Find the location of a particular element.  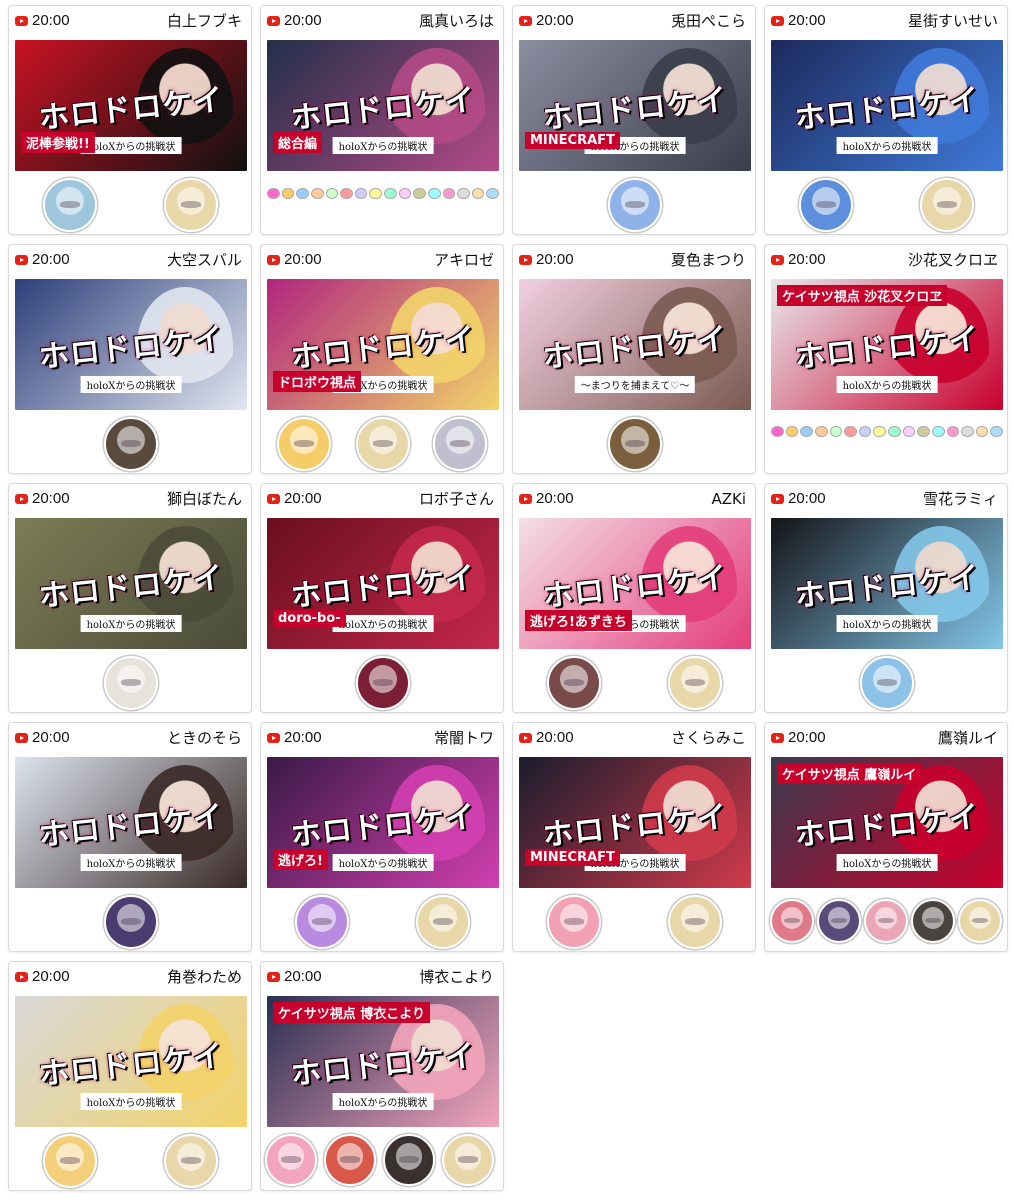

thumbnail-badge: 逃げろ! is located at coordinates (300, 859).